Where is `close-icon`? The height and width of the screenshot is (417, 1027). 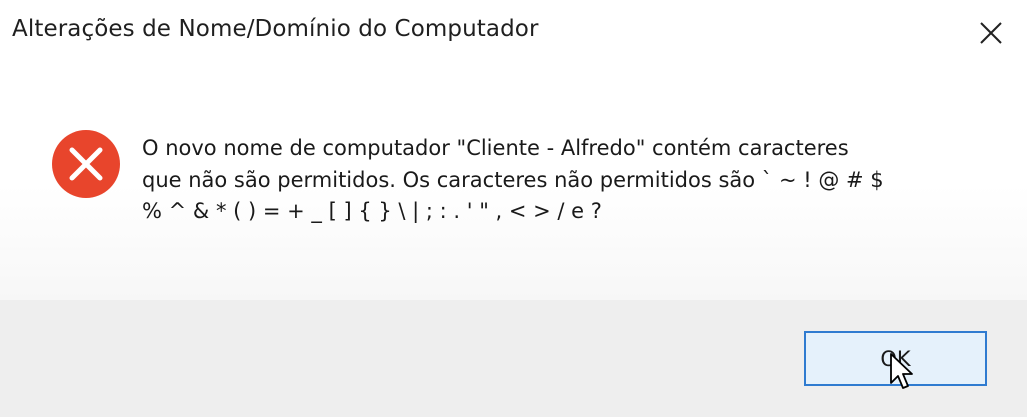
close-icon is located at coordinates (991, 33).